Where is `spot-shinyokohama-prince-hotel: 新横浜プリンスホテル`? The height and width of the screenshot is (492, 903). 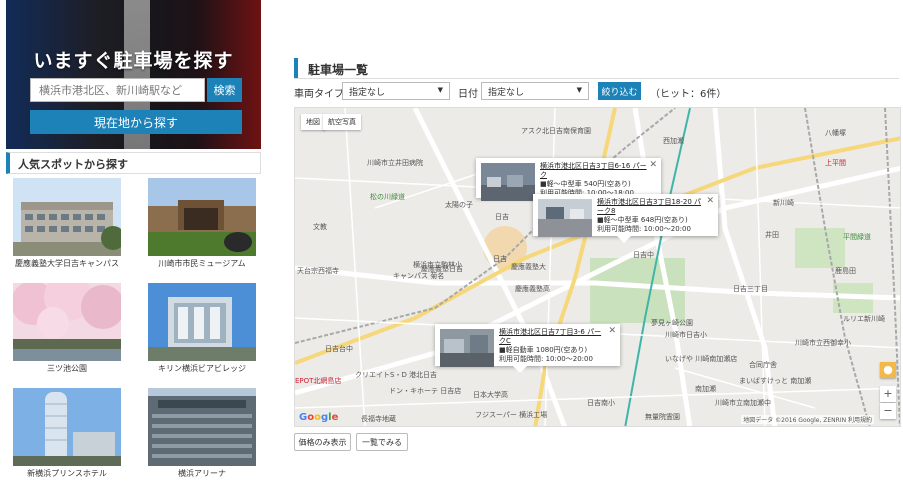
spot-shinyokohama-prince-hotel: 新横浜プリンスホテル is located at coordinates (67, 433).